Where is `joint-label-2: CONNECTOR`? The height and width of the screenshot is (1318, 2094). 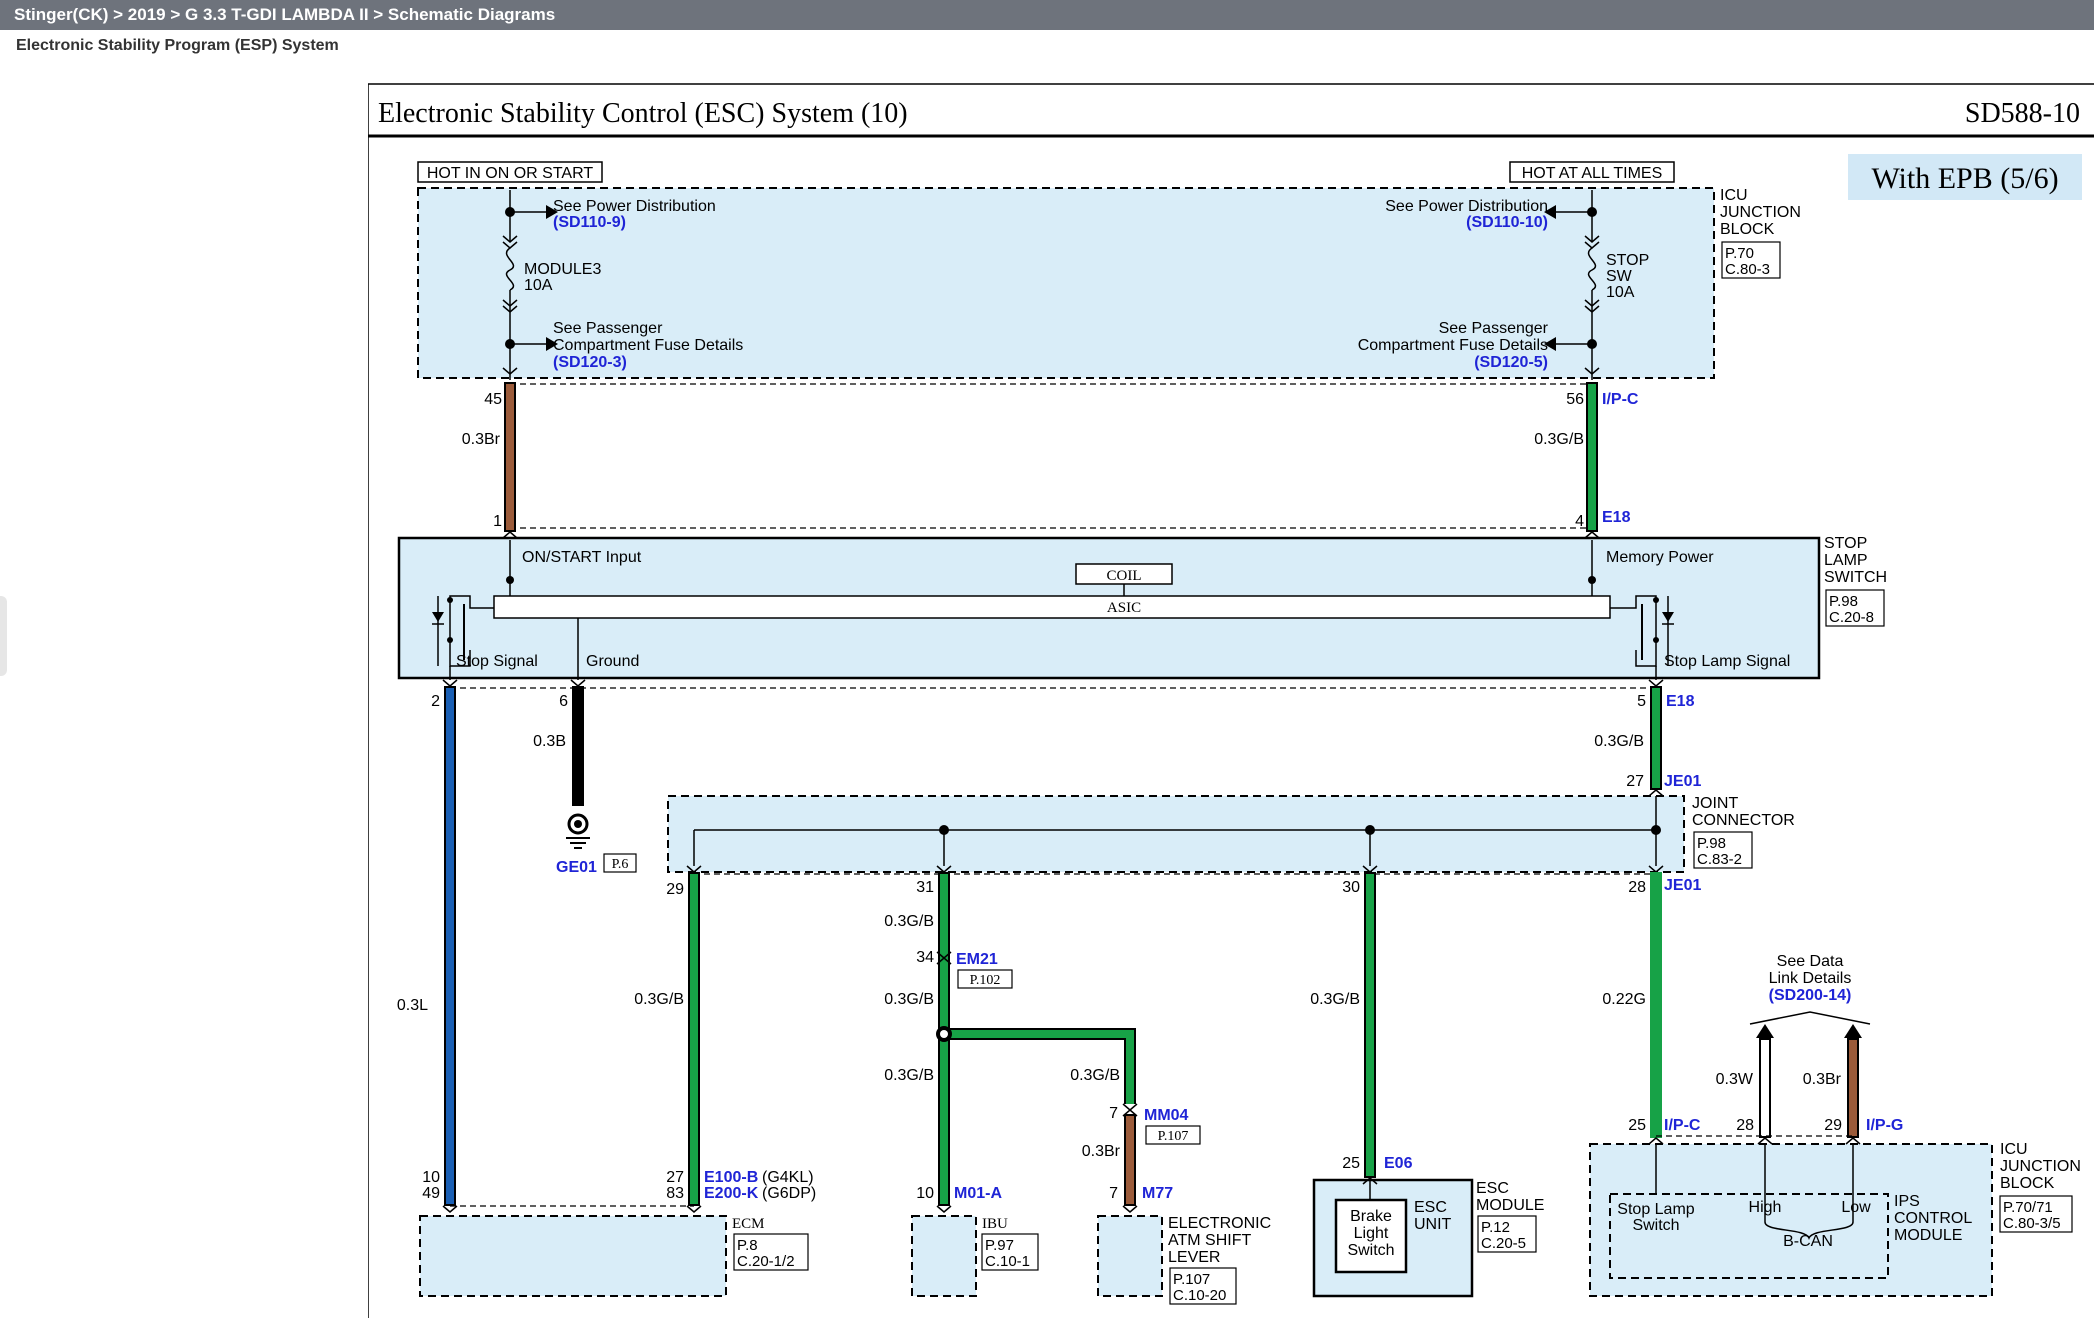
joint-label-2: CONNECTOR is located at coordinates (1743, 820).